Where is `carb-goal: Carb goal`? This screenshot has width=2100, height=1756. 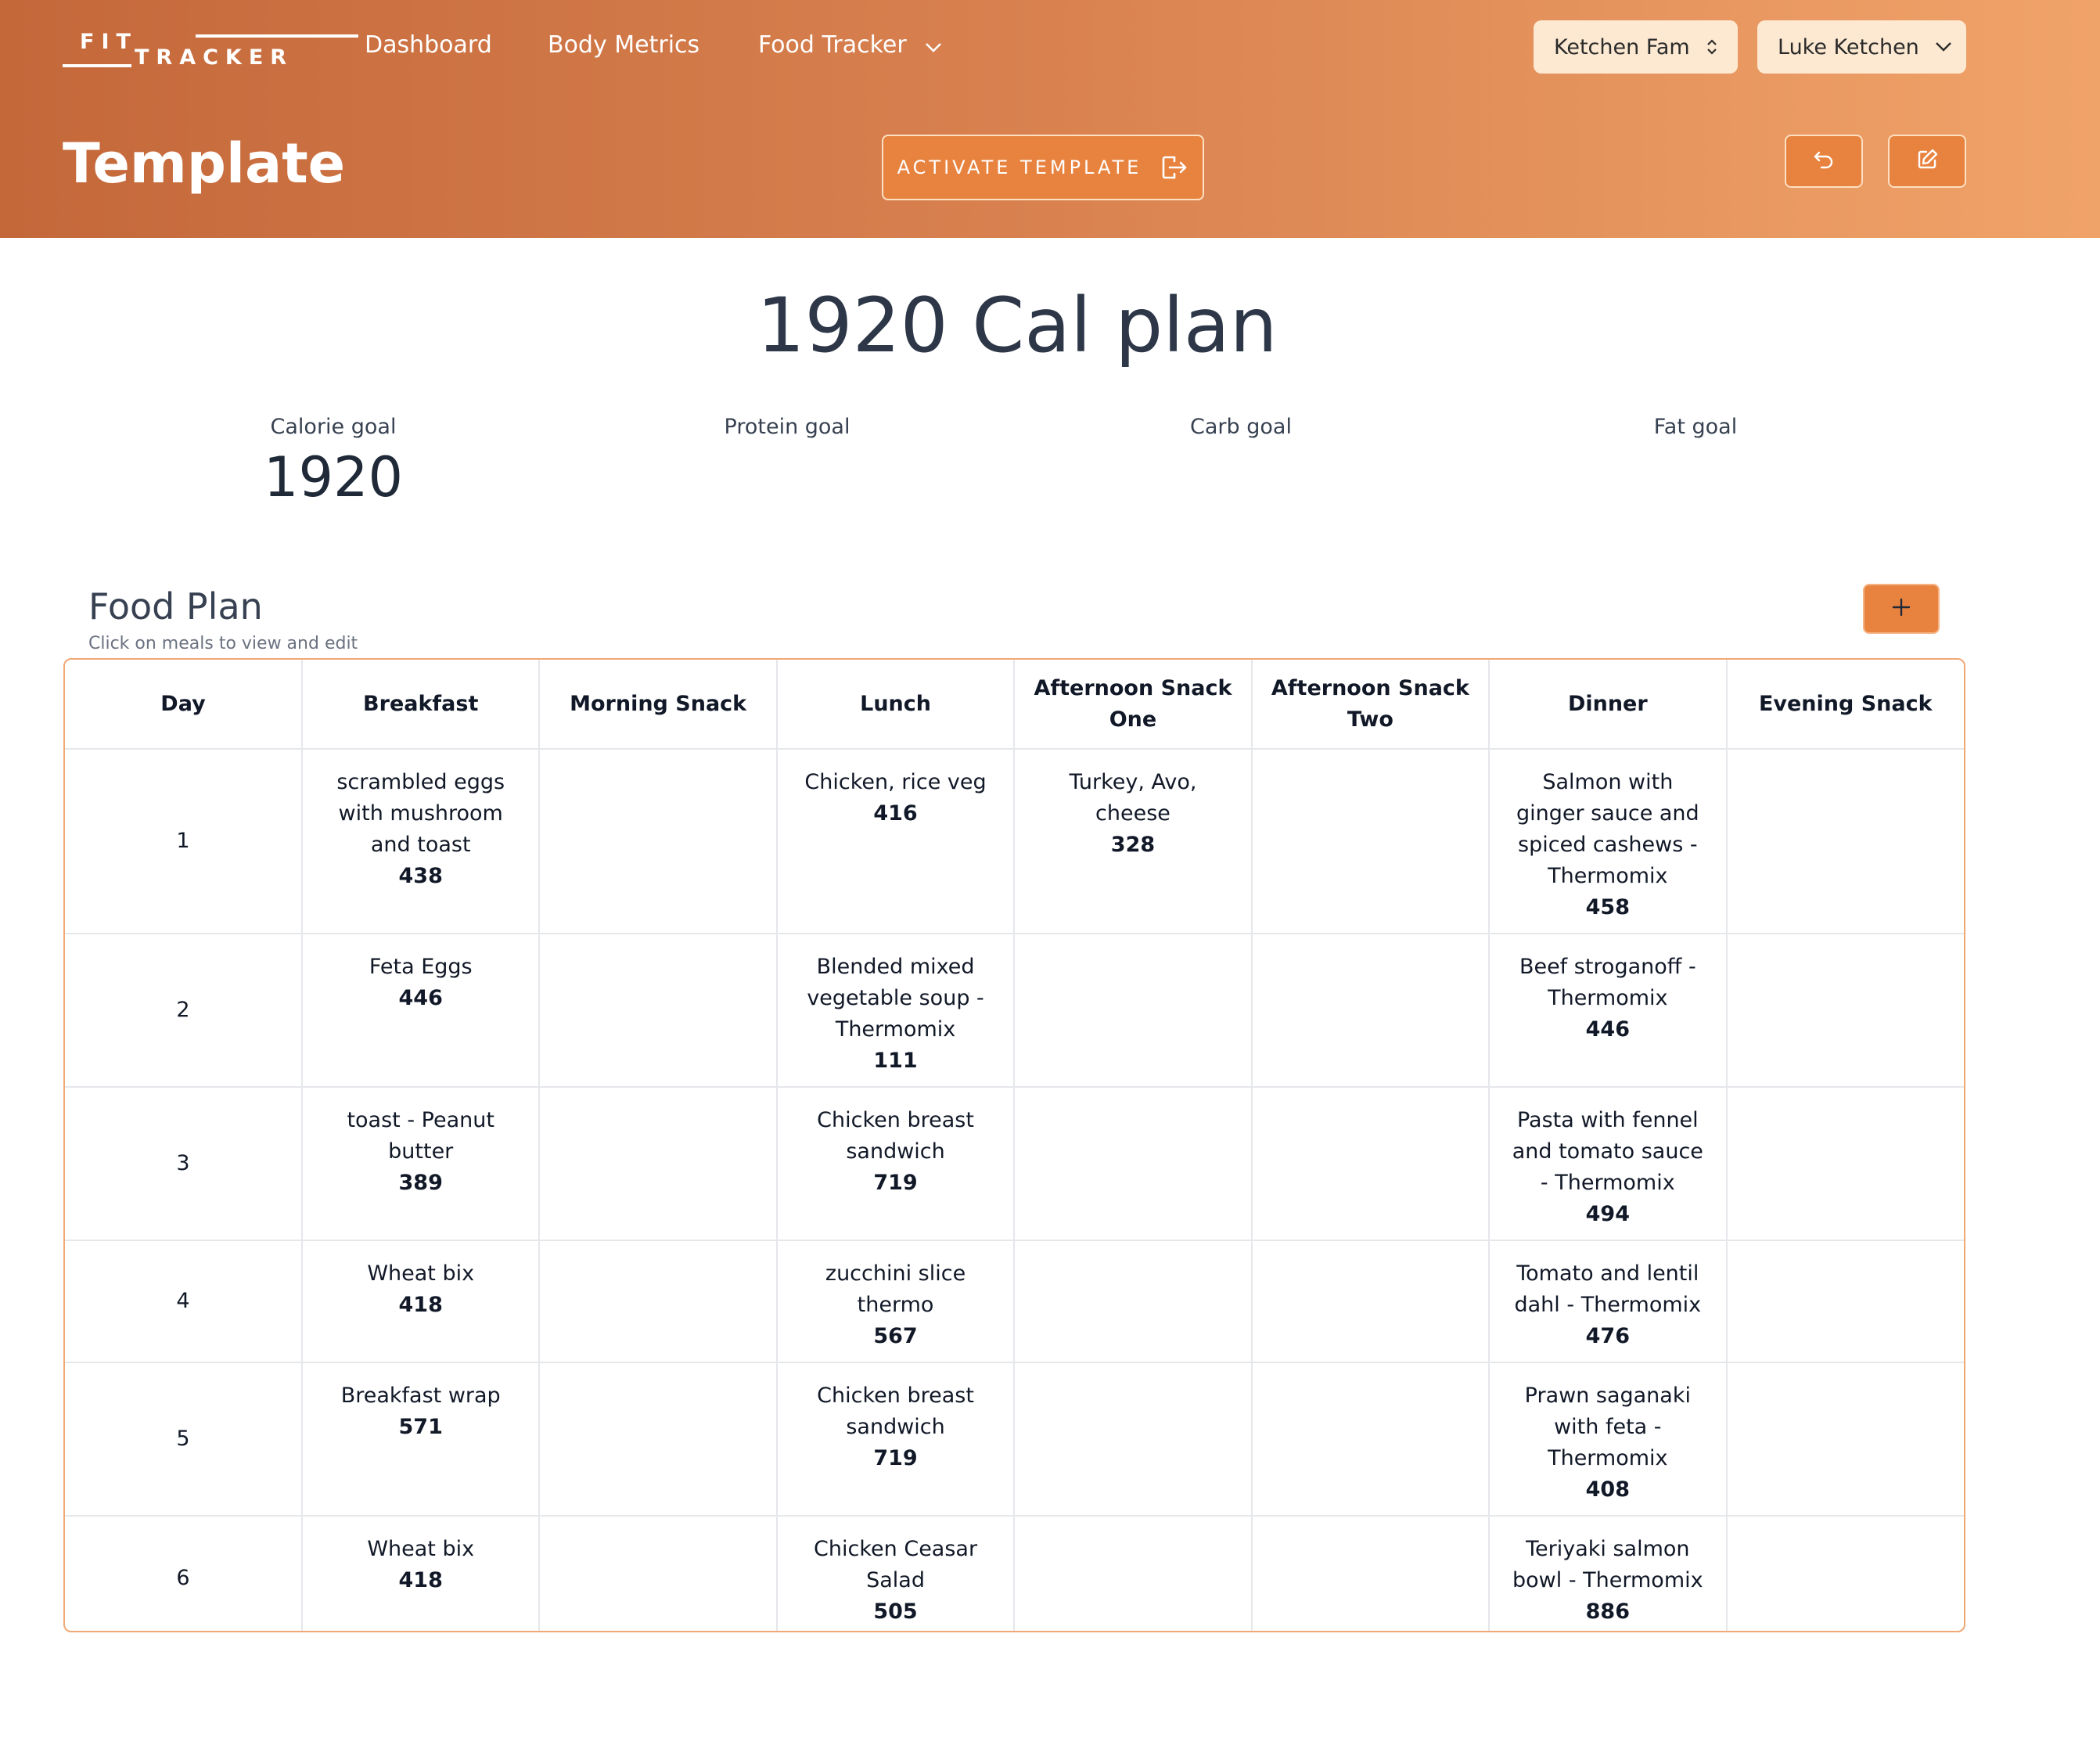
carb-goal: Carb goal is located at coordinates (1240, 430).